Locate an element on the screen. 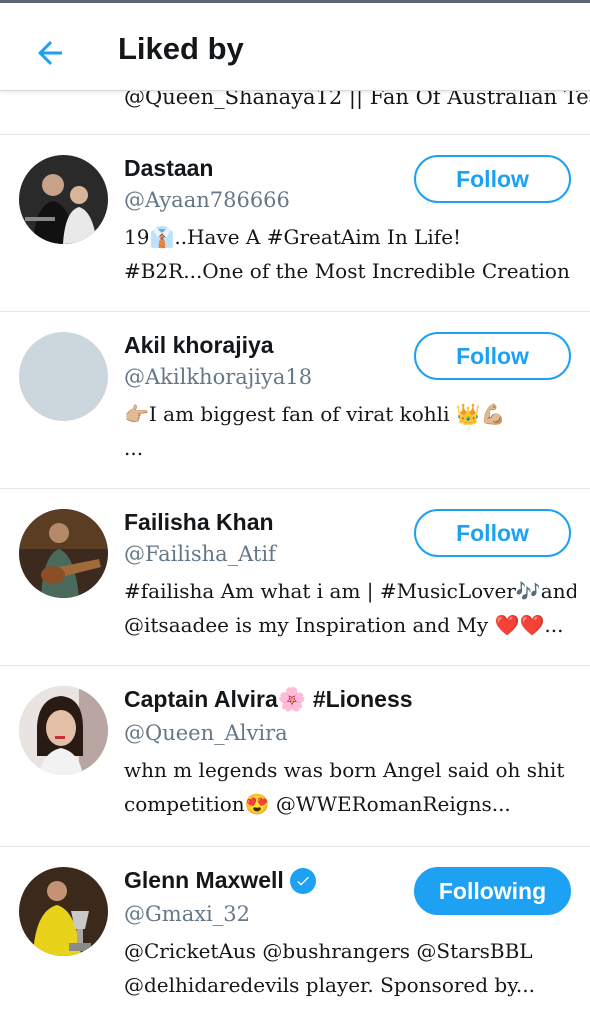 The image size is (590, 1024). page-title: Liked by is located at coordinates (181, 48).